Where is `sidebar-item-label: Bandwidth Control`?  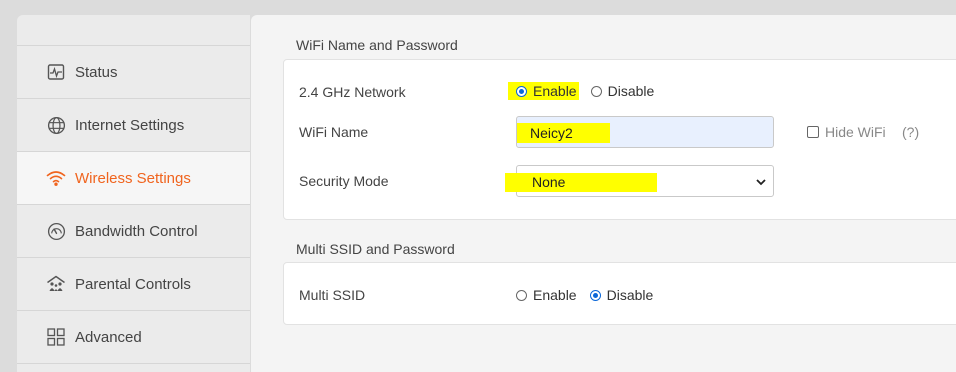
sidebar-item-label: Bandwidth Control is located at coordinates (136, 231).